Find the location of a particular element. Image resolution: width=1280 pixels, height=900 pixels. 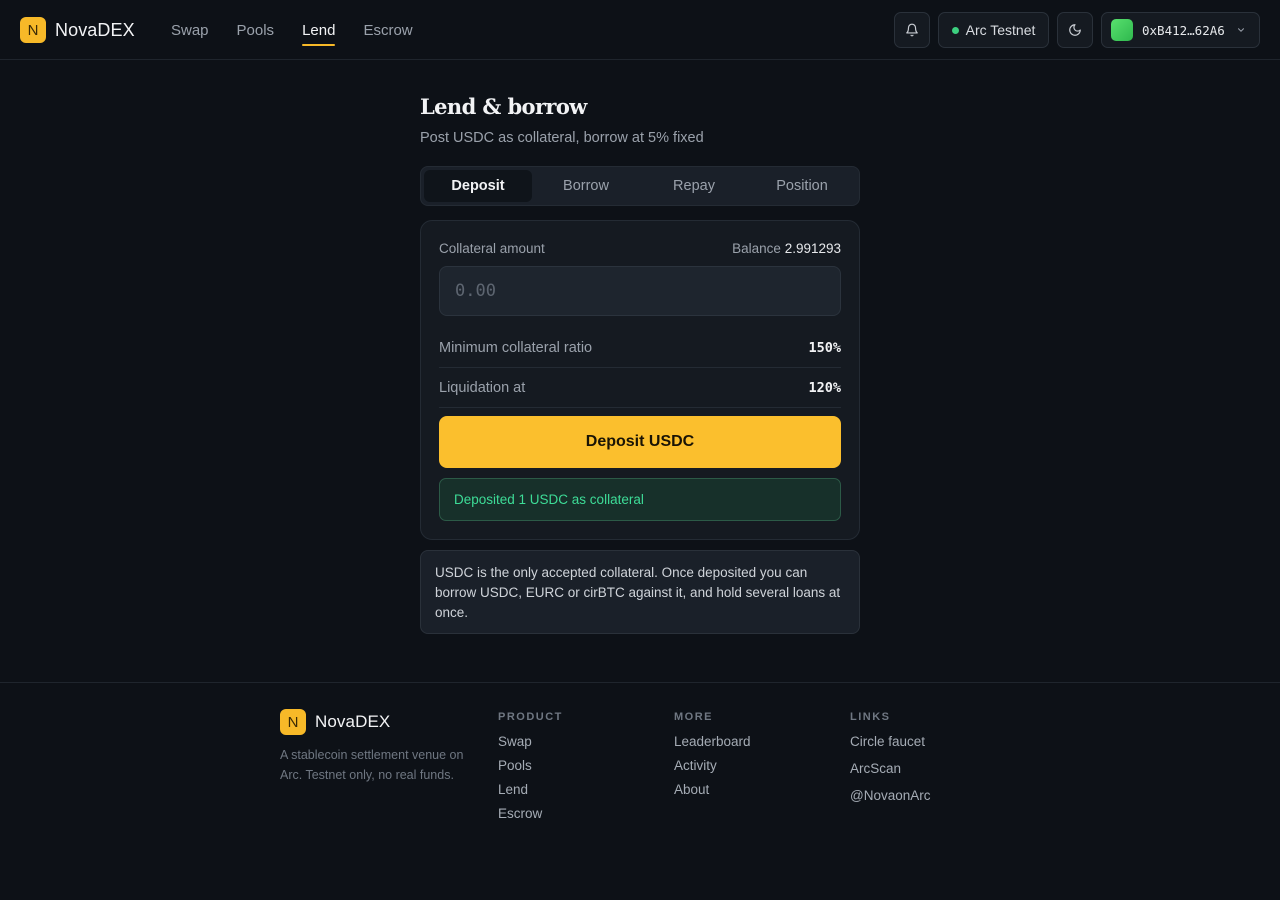

min-ratio-label: Minimum collateral ratio is located at coordinates (516, 347).